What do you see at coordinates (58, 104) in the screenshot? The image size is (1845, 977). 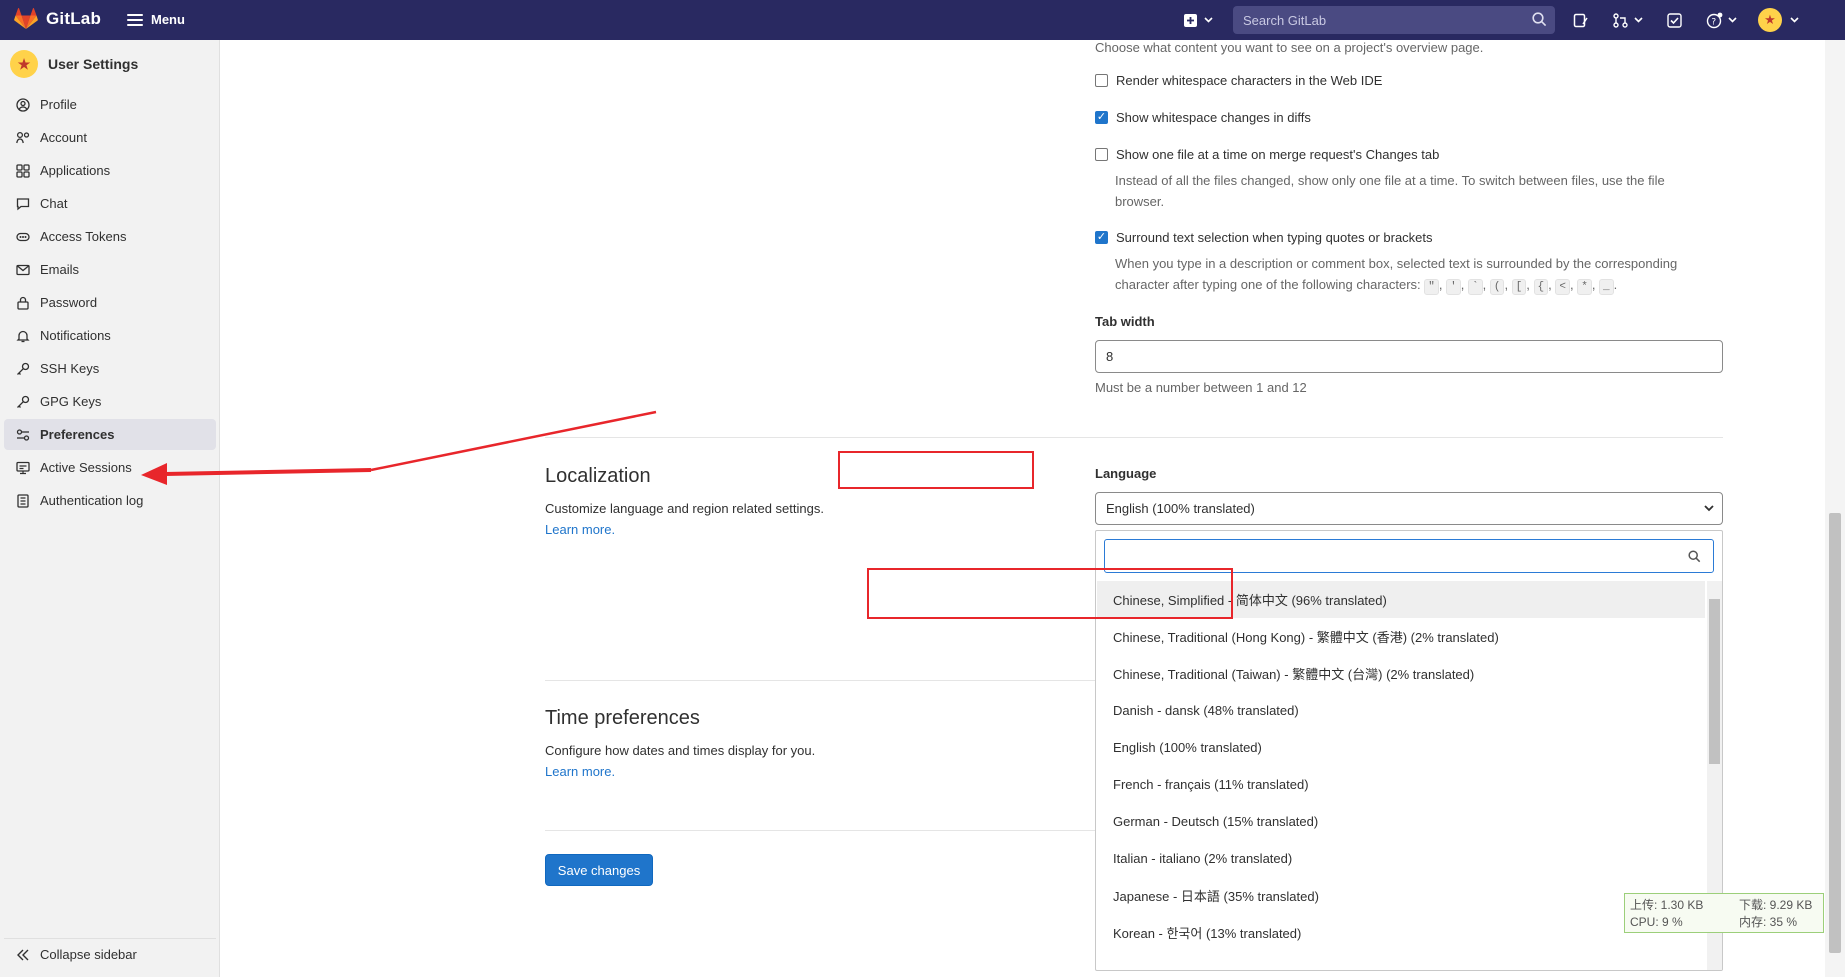 I see `sidebar-item-label: Profile` at bounding box center [58, 104].